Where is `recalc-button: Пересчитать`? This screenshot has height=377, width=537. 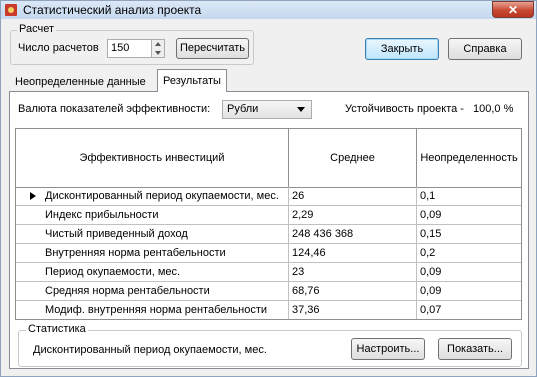
recalc-button: Пересчитать is located at coordinates (212, 48).